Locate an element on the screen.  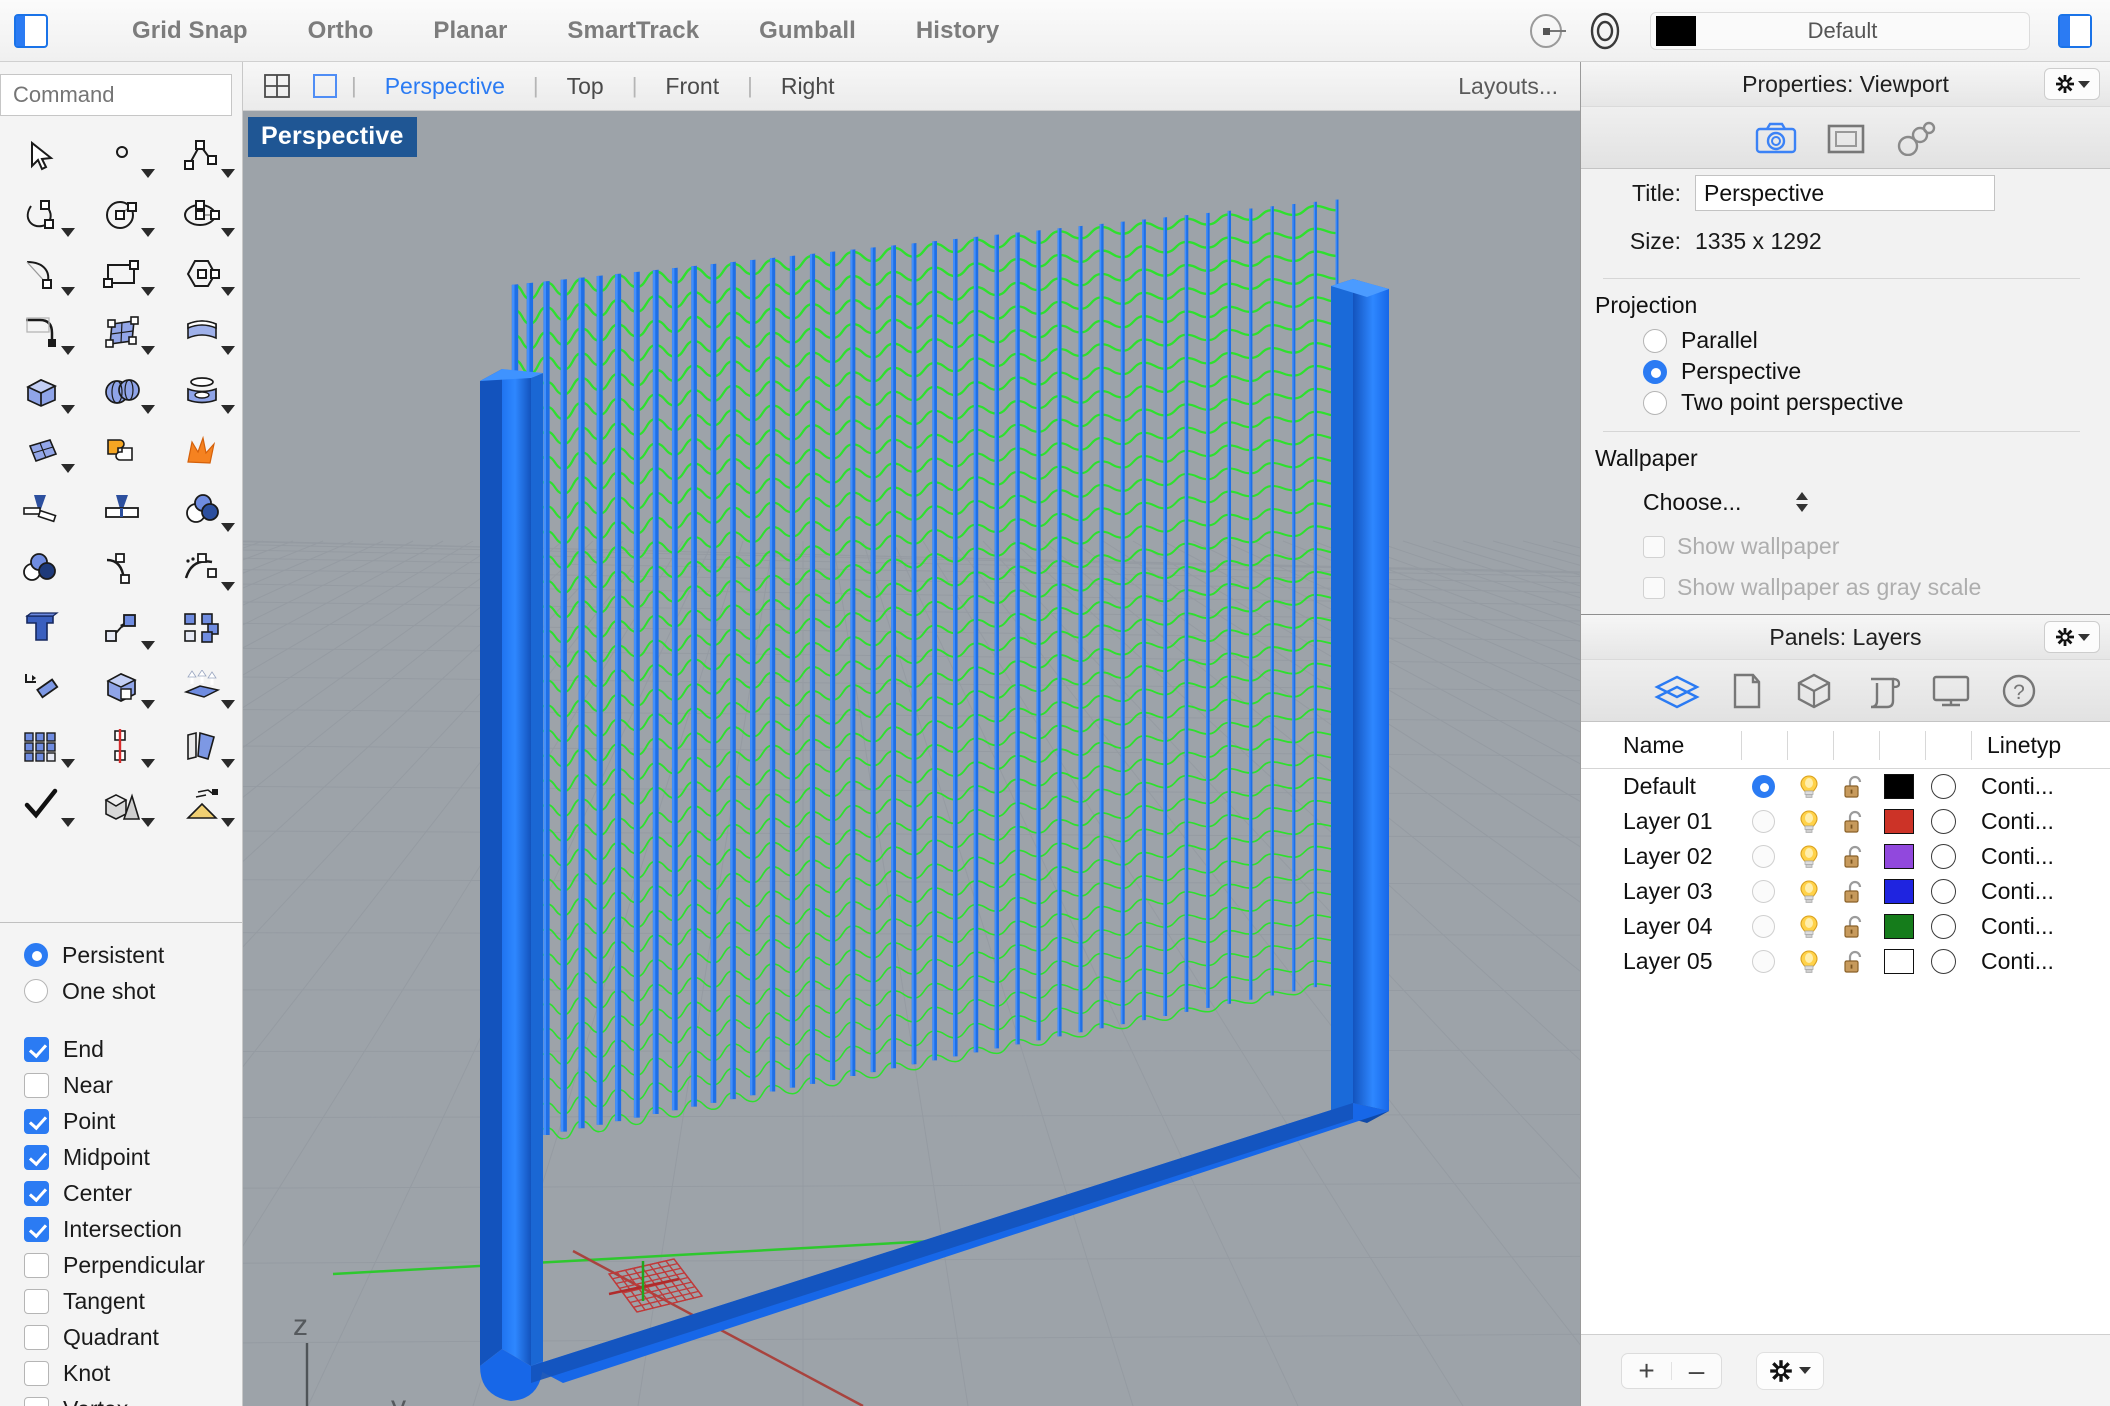
tool-blend-curve-icon is located at coordinates (122, 568).